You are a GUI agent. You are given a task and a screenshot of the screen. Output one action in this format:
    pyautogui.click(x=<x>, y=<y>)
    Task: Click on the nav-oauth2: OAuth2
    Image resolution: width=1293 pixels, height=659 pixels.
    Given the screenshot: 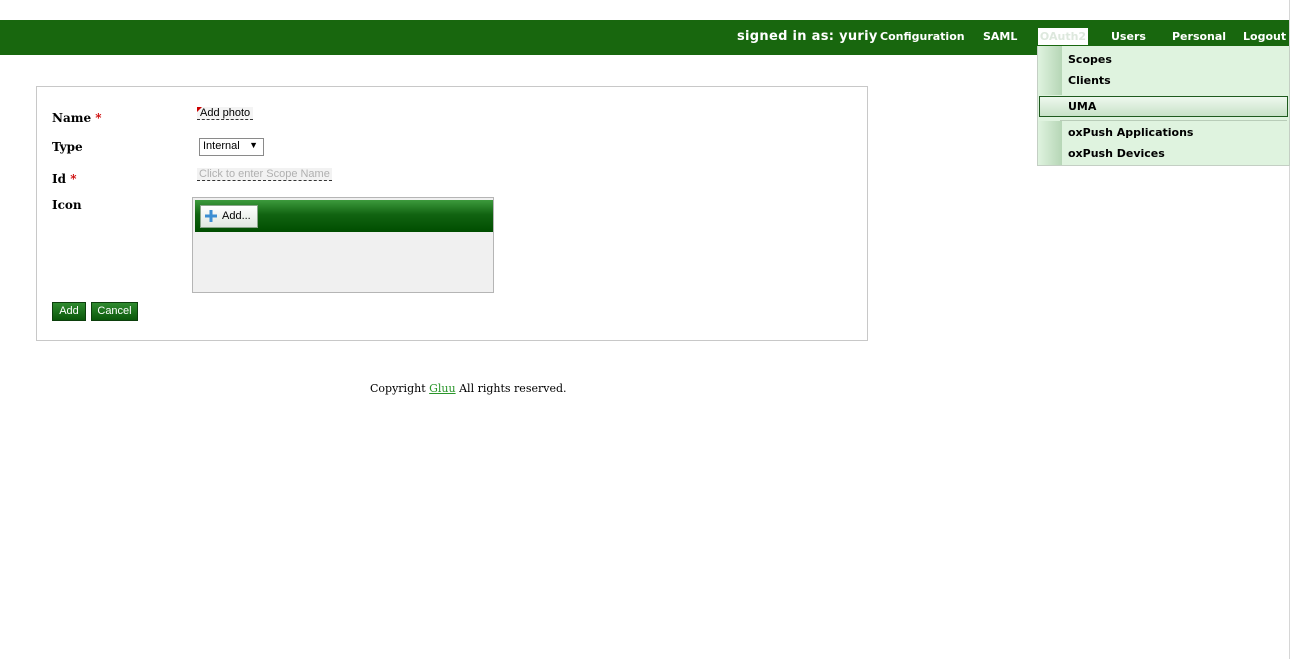 What is the action you would take?
    pyautogui.click(x=1063, y=36)
    